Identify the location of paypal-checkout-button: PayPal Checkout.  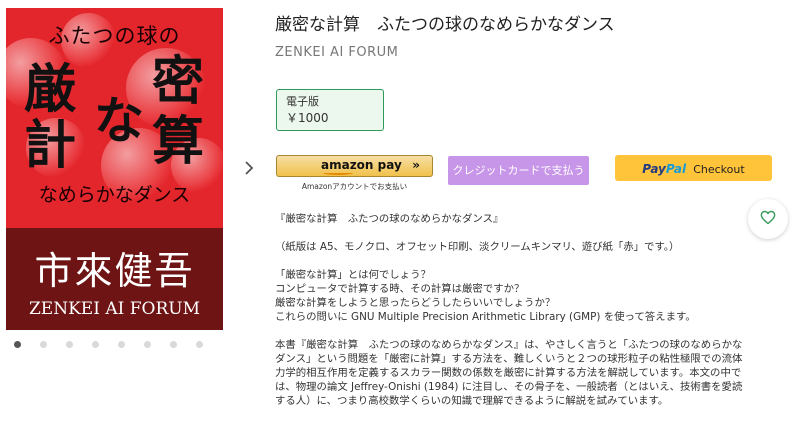
(693, 168).